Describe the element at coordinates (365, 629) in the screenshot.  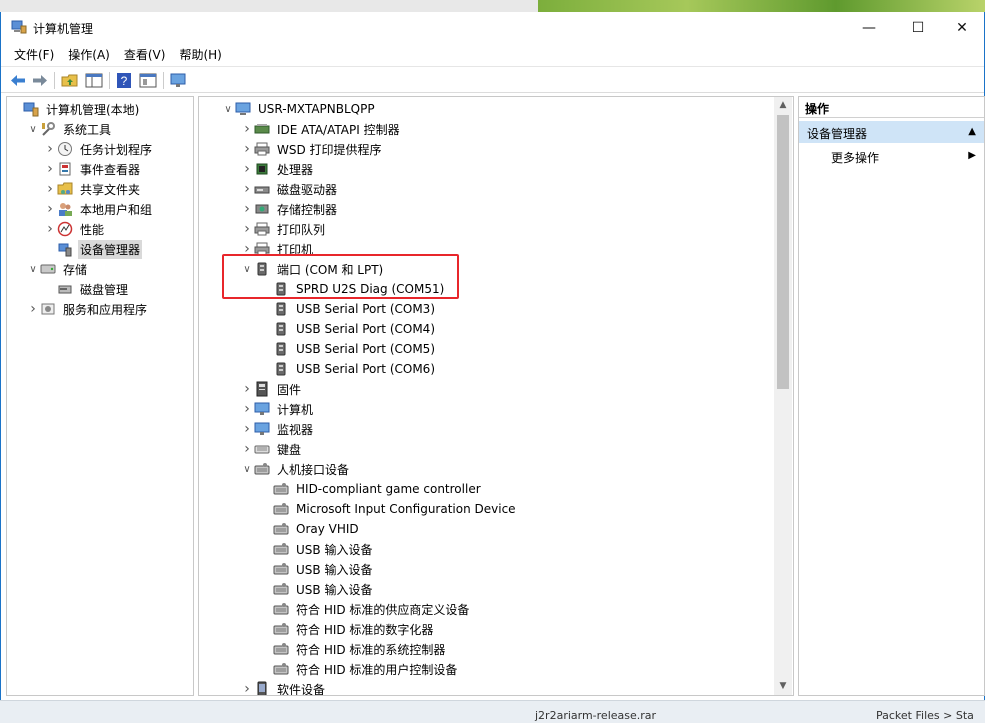
I see `device-tree-item-label: 符合 HID 标准的数字化器` at that location.